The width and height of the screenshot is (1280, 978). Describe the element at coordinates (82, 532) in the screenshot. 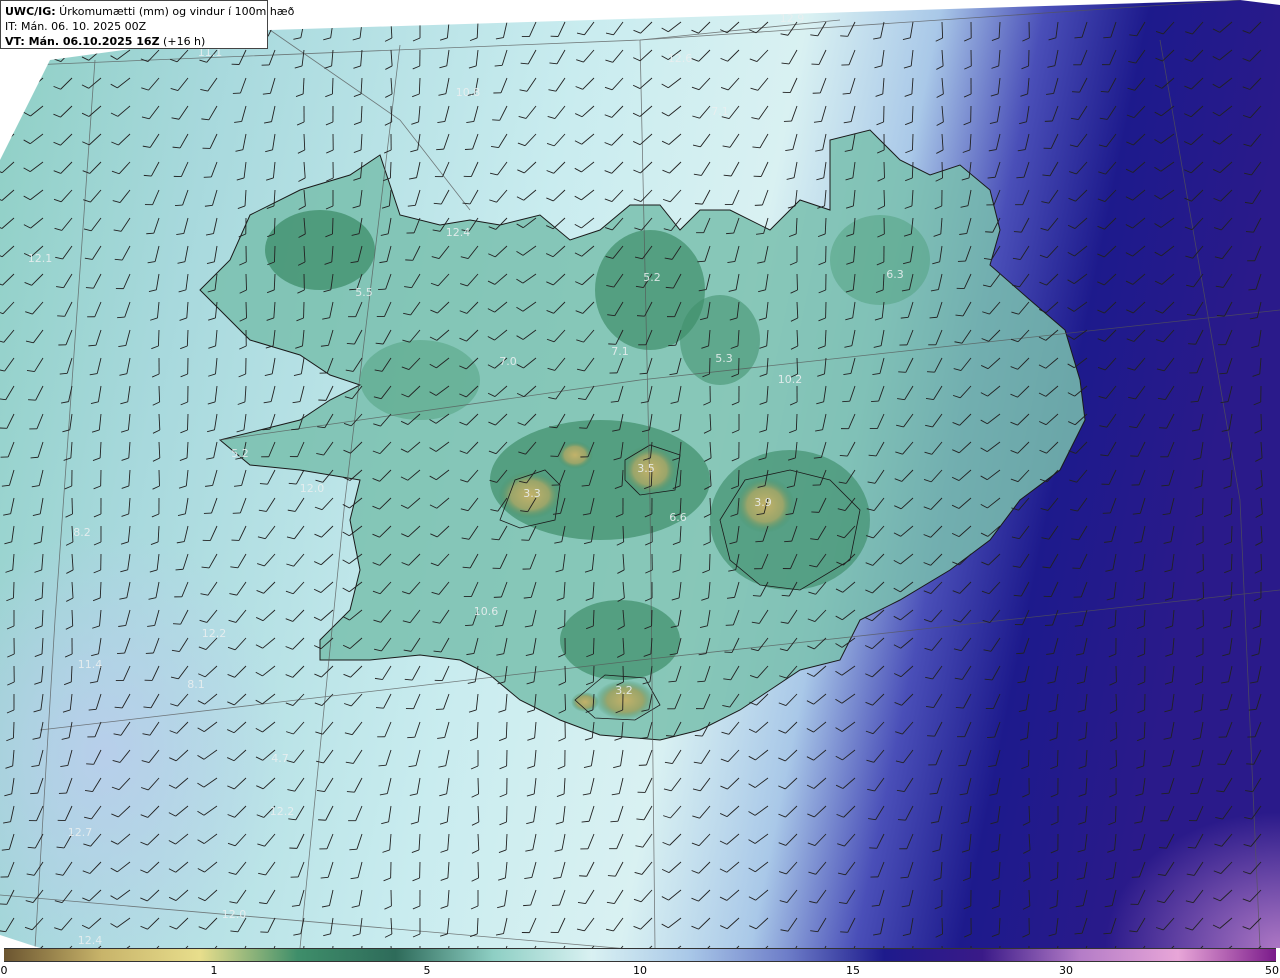

I see `precip-value-label: 8.2` at that location.